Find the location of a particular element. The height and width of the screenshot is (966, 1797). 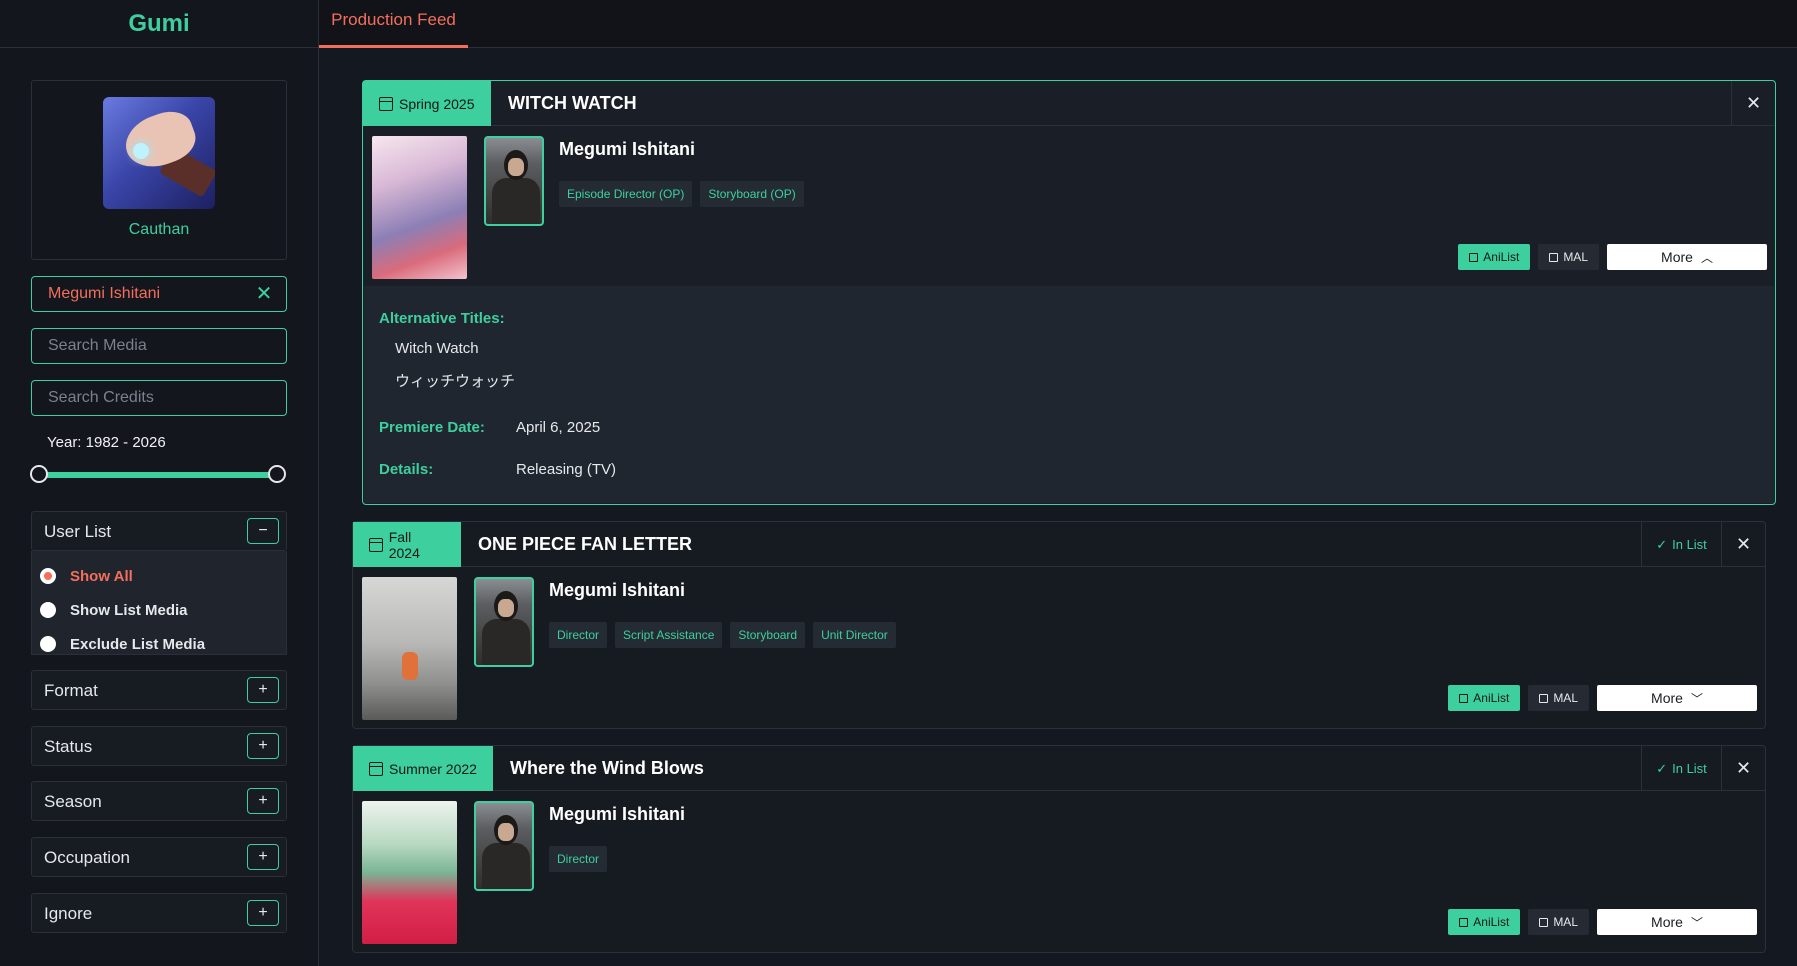

avatar is located at coordinates (159, 153).